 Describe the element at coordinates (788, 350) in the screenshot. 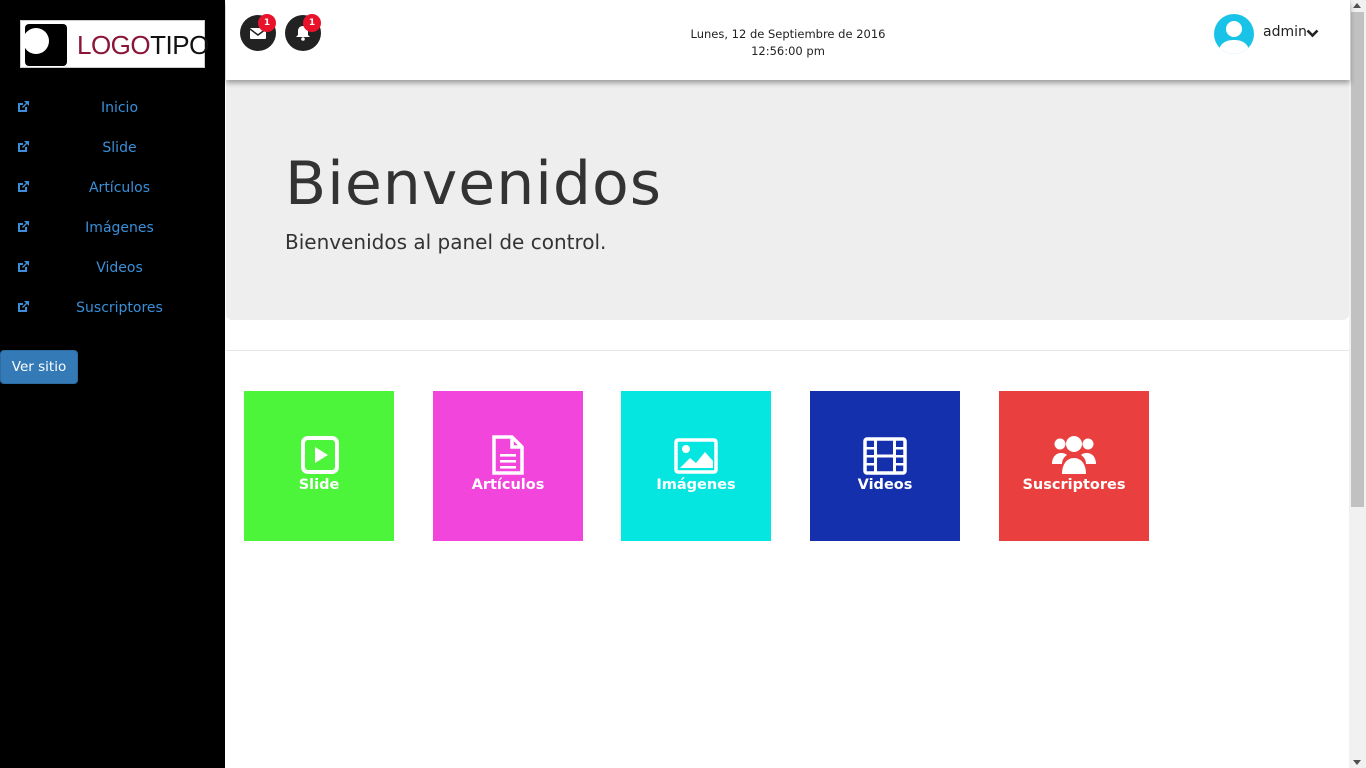

I see `divider` at that location.